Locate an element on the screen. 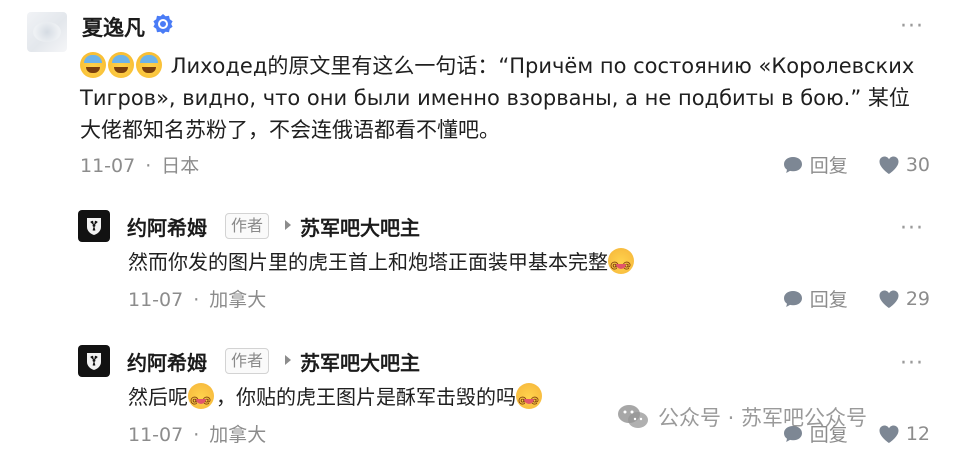  verified-badge-icon is located at coordinates (163, 24).